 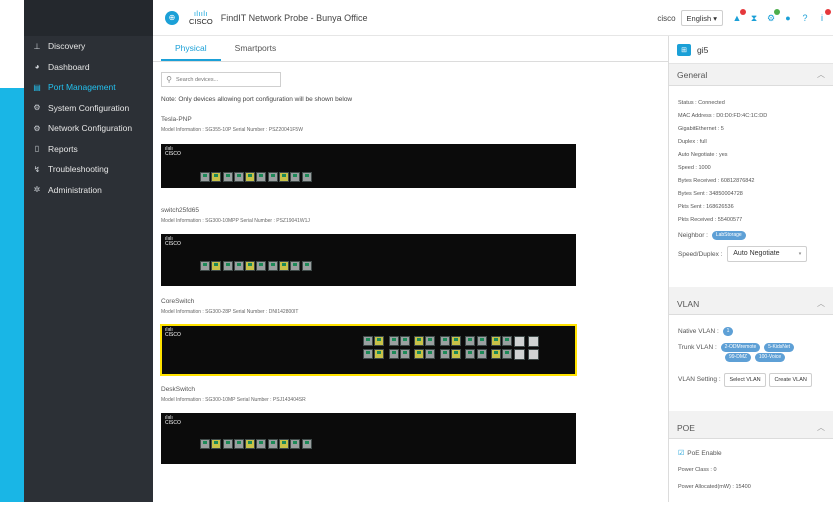 What do you see at coordinates (697, 348) in the screenshot?
I see `trunk-vlan-label: Trunk VLAN :` at bounding box center [697, 348].